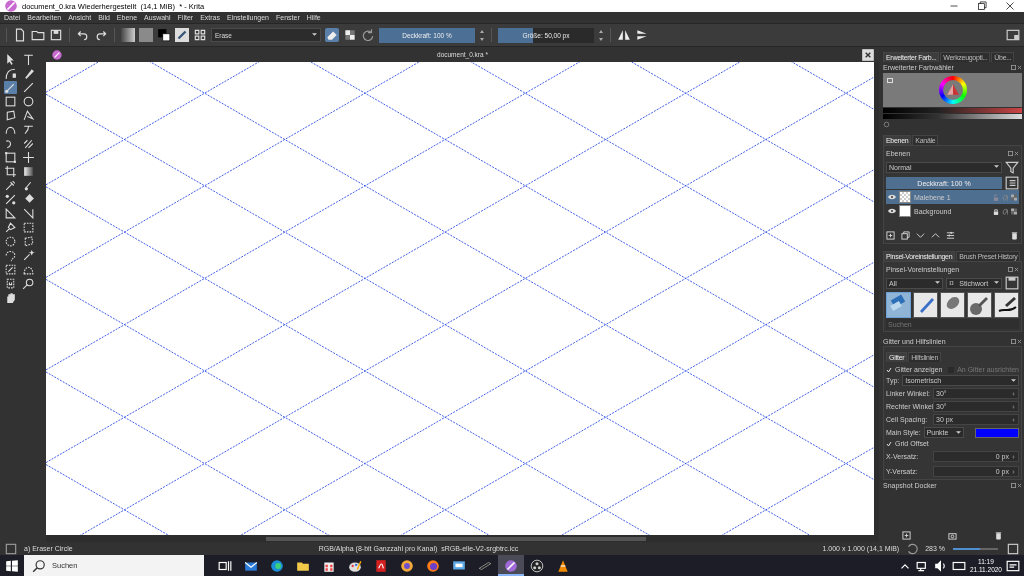  What do you see at coordinates (10, 59) in the screenshot?
I see `pointer-tool-icon` at bounding box center [10, 59].